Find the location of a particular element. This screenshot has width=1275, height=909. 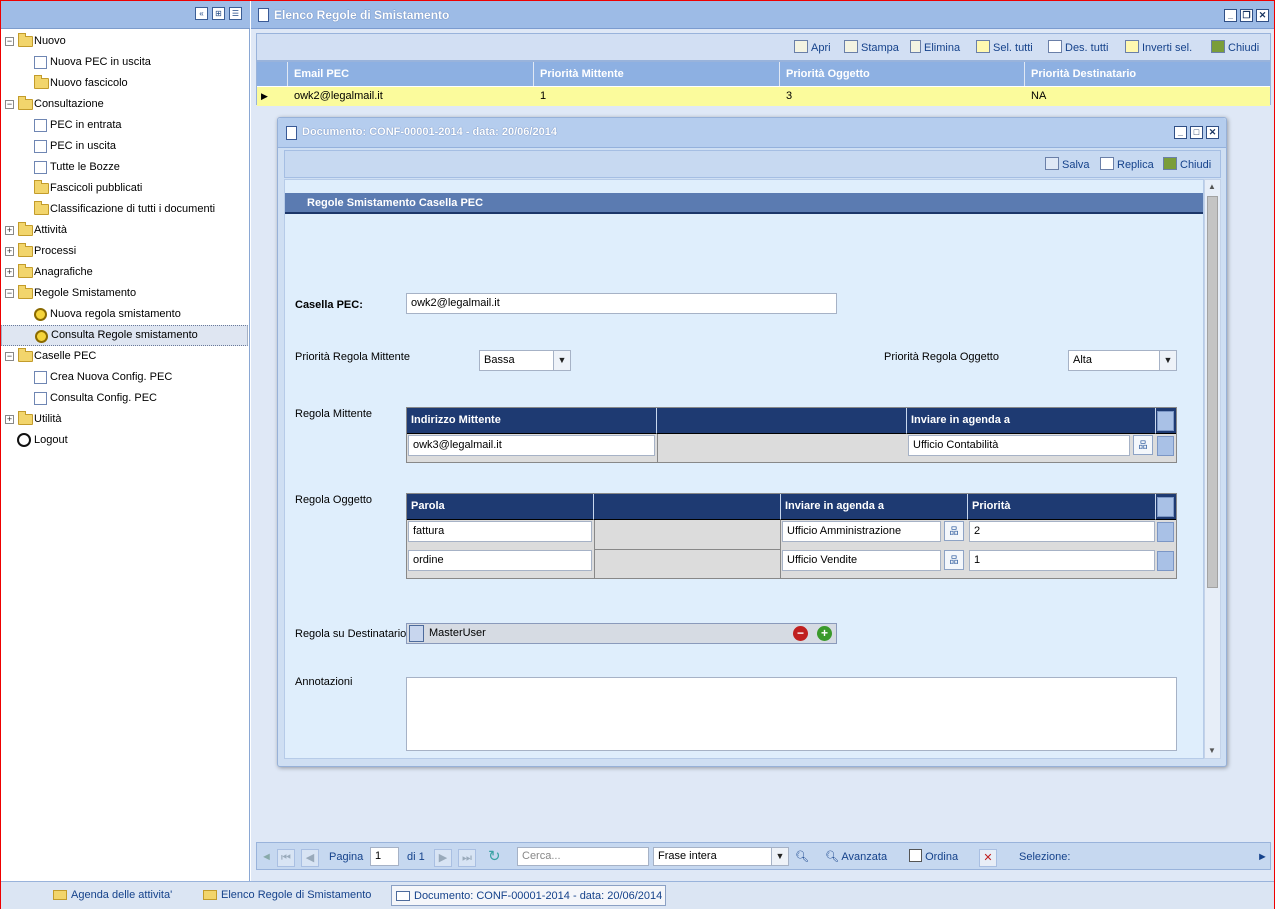

search-mode-select: Frase intera ▼ is located at coordinates (721, 856).